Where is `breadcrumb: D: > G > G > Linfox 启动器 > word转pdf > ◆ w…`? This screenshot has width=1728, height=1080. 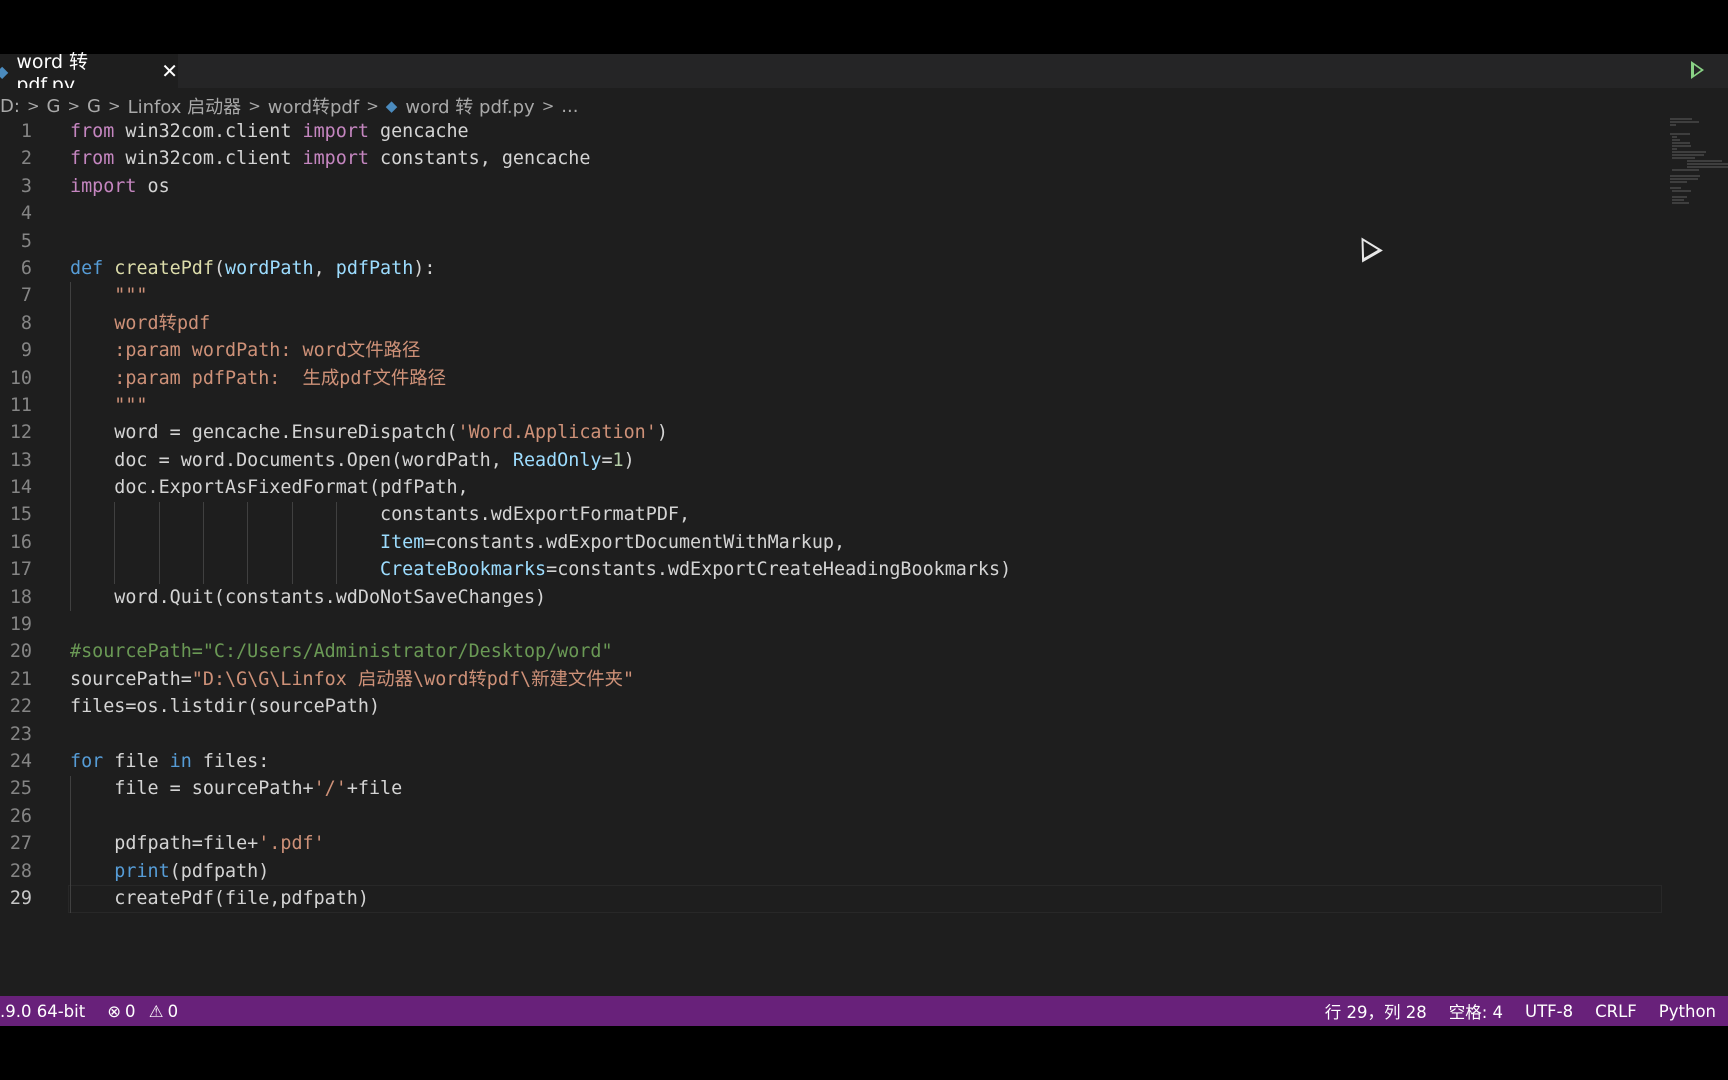
breadcrumb: D: > G > G > Linfox 启动器 > word转pdf > ◆ w… is located at coordinates (289, 106).